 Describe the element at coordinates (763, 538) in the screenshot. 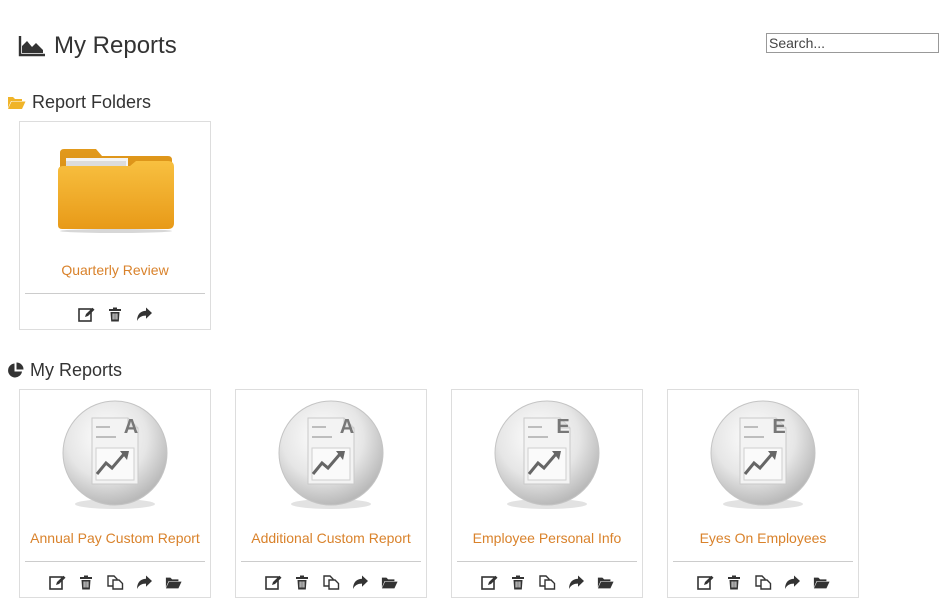

I see `report-title-link: Eyes On Employees` at that location.